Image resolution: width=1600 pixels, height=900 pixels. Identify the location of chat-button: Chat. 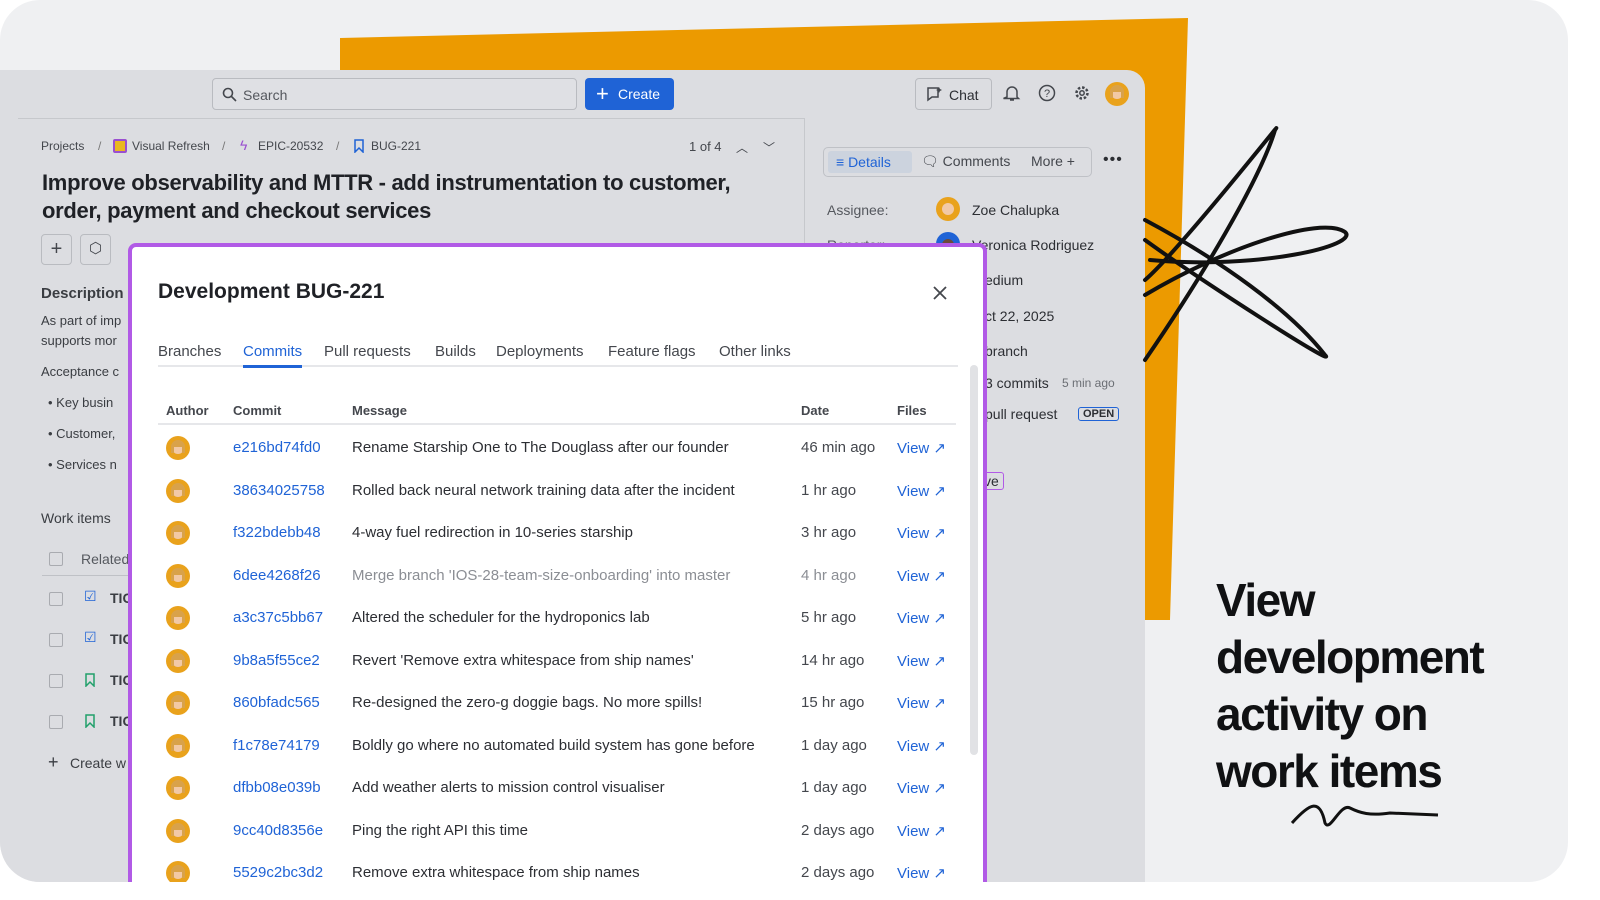
(953, 94).